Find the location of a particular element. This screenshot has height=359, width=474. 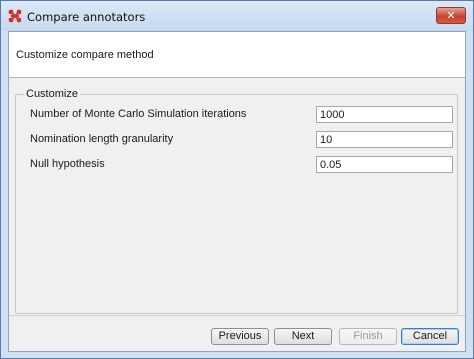

group-legend: Customize is located at coordinates (52, 94).